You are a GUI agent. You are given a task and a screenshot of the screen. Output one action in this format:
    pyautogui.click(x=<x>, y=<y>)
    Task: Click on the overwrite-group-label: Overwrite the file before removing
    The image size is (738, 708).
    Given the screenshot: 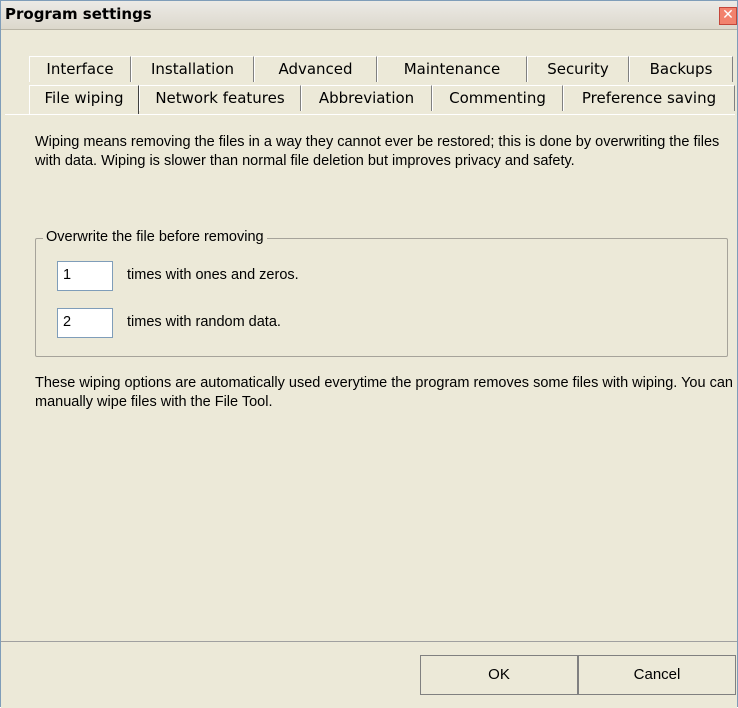 What is the action you would take?
    pyautogui.click(x=155, y=237)
    